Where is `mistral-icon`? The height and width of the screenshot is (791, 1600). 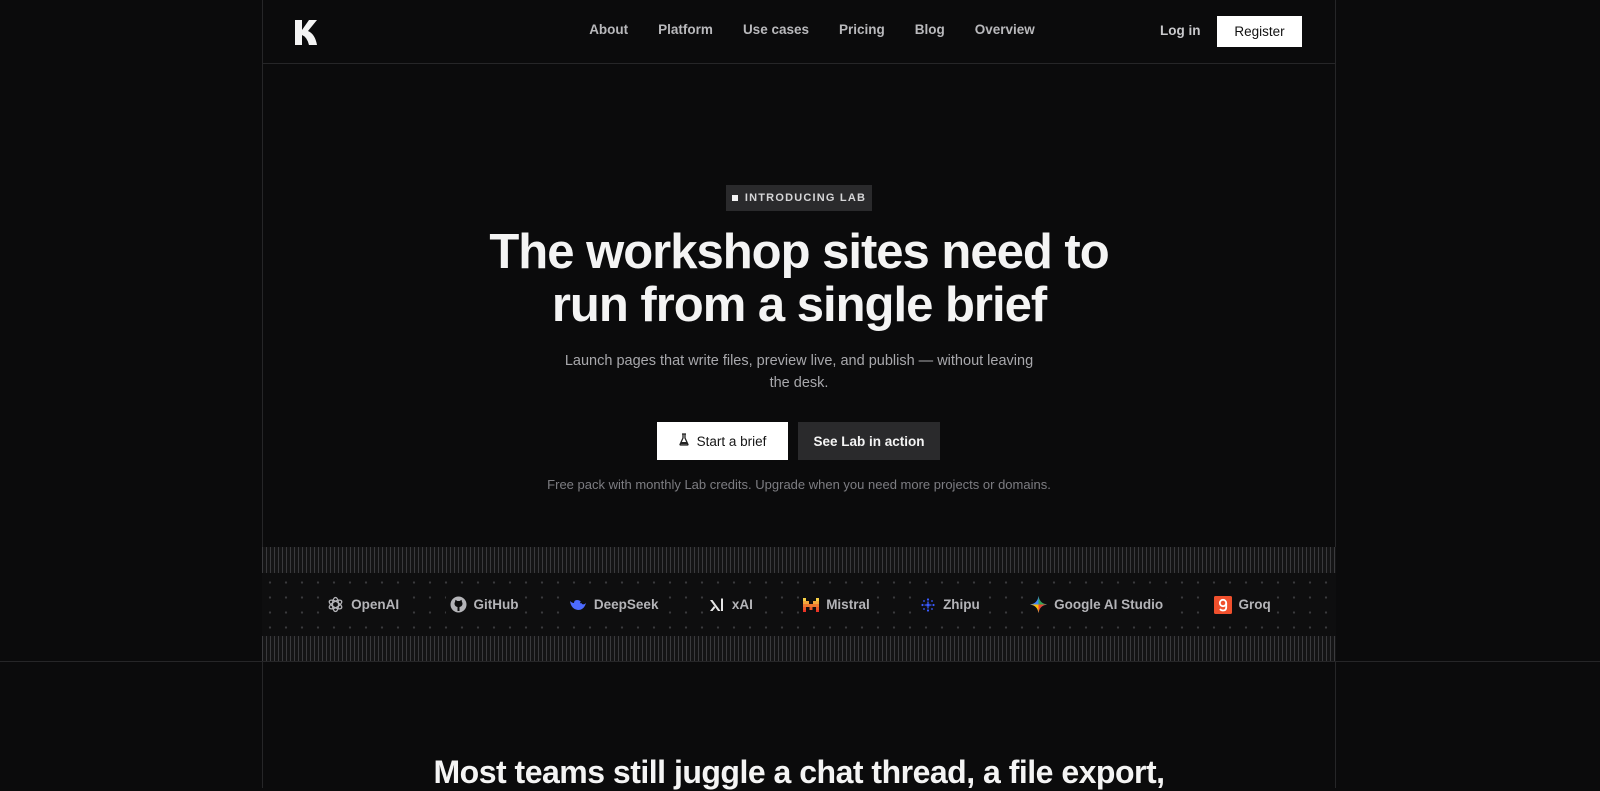 mistral-icon is located at coordinates (811, 604).